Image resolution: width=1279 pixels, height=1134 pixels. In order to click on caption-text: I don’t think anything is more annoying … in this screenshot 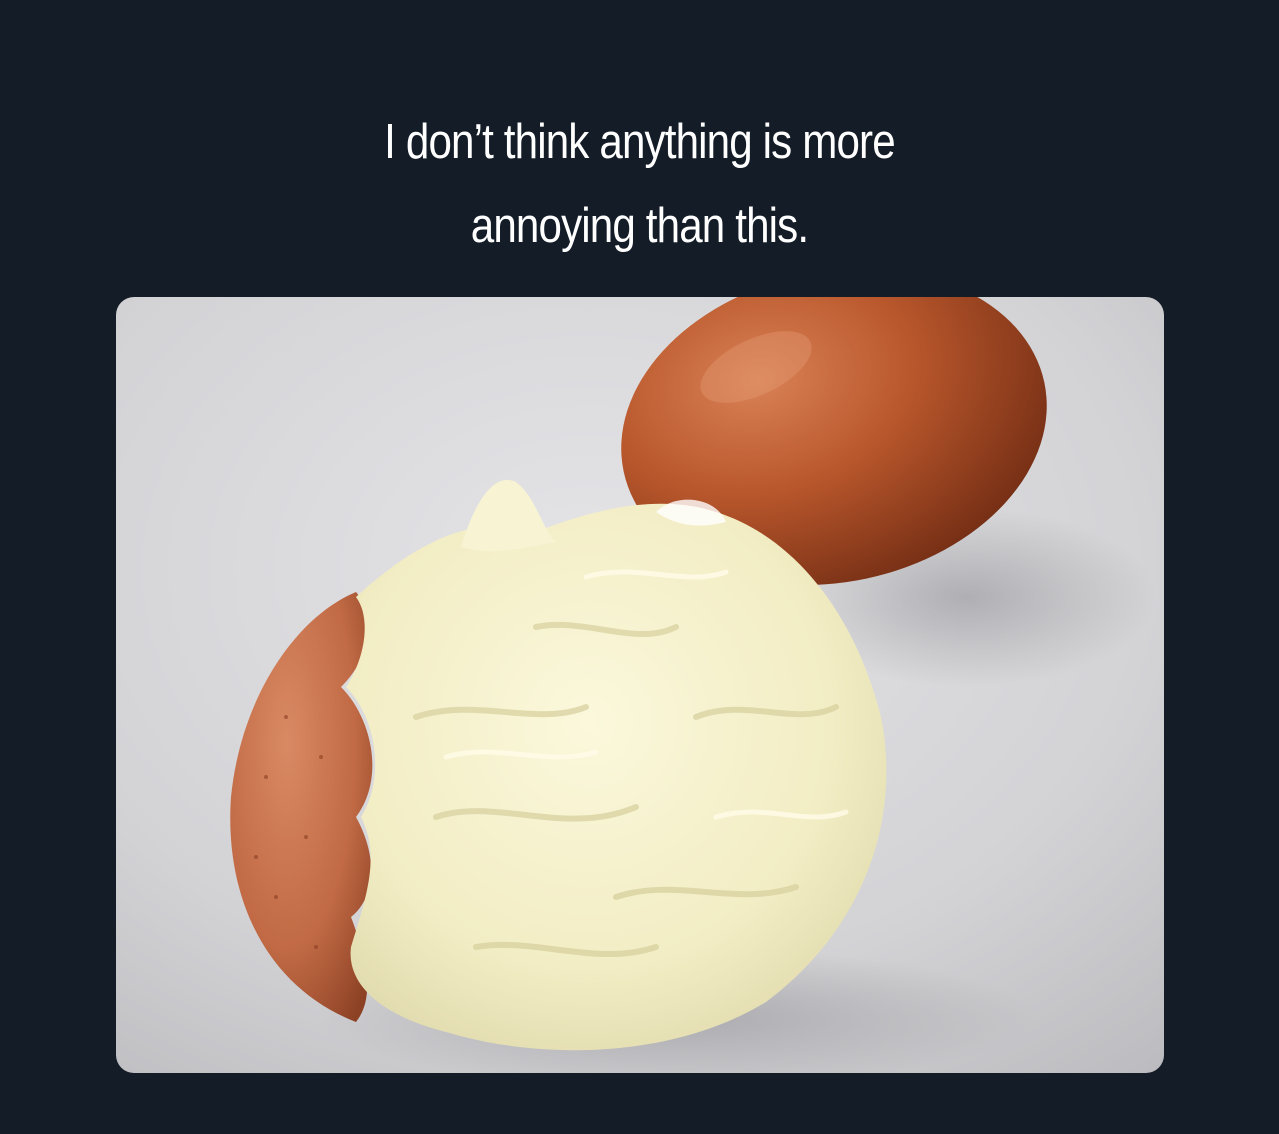, I will do `click(640, 184)`.